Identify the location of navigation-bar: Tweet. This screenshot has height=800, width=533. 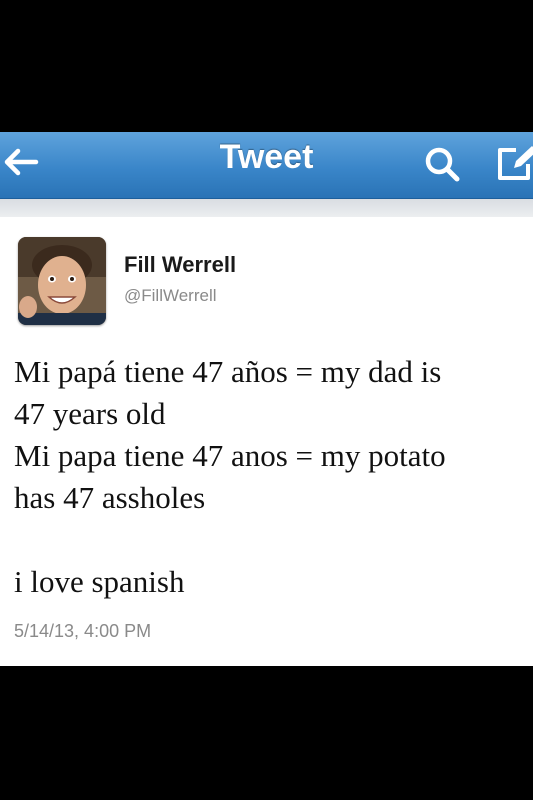
(266, 165).